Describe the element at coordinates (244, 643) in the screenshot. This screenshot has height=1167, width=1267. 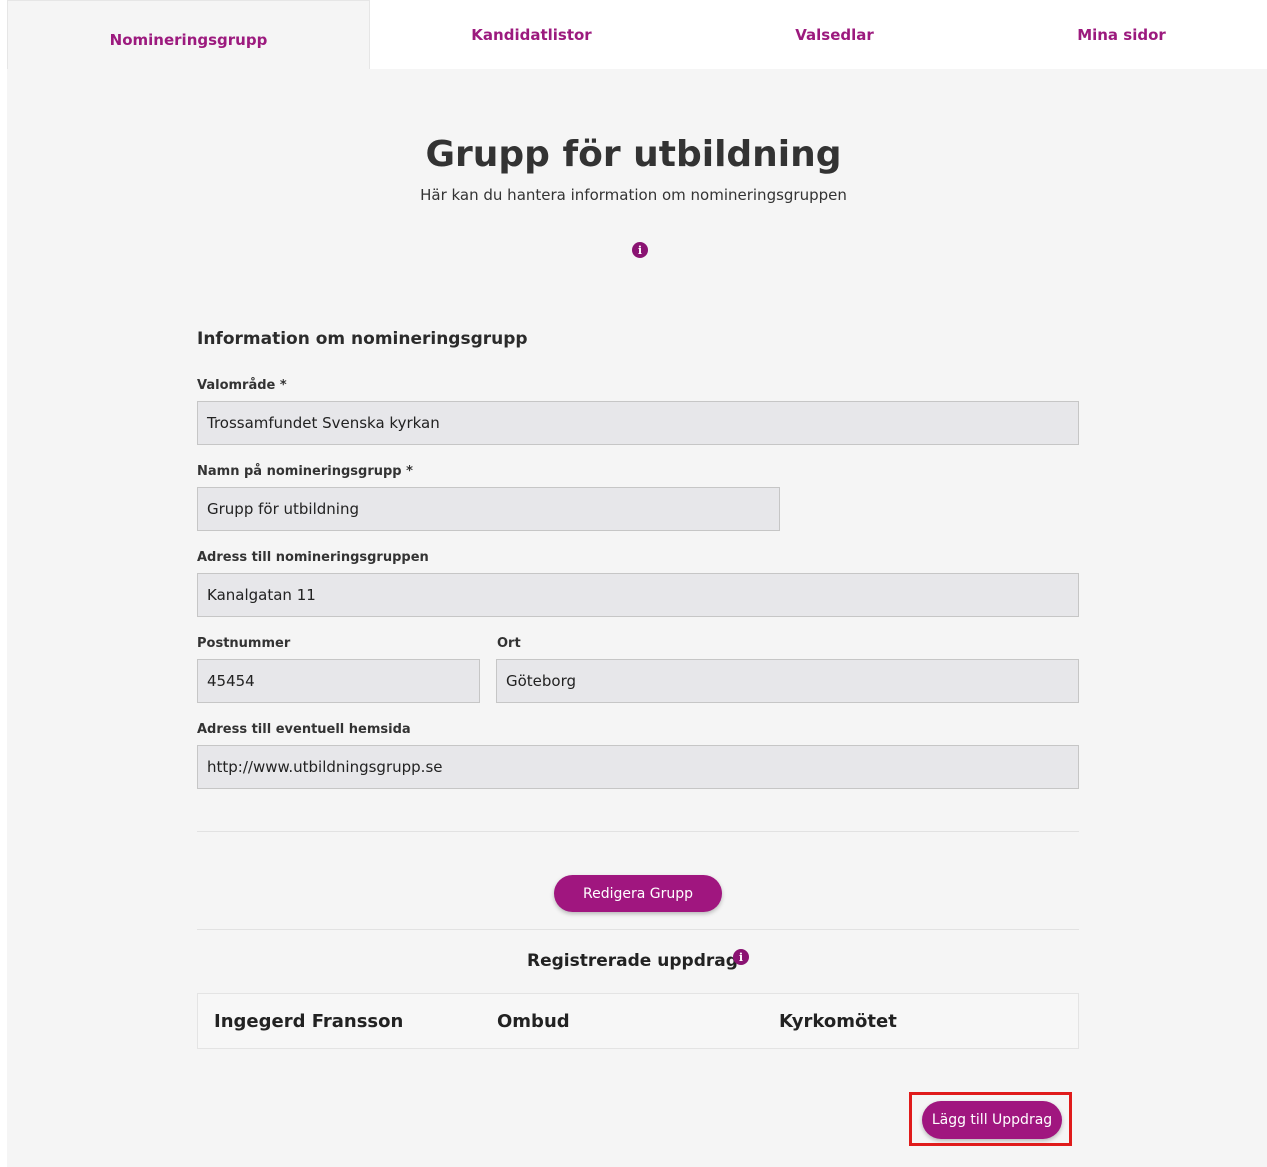
I see `postnummer-label: Postnummer` at that location.